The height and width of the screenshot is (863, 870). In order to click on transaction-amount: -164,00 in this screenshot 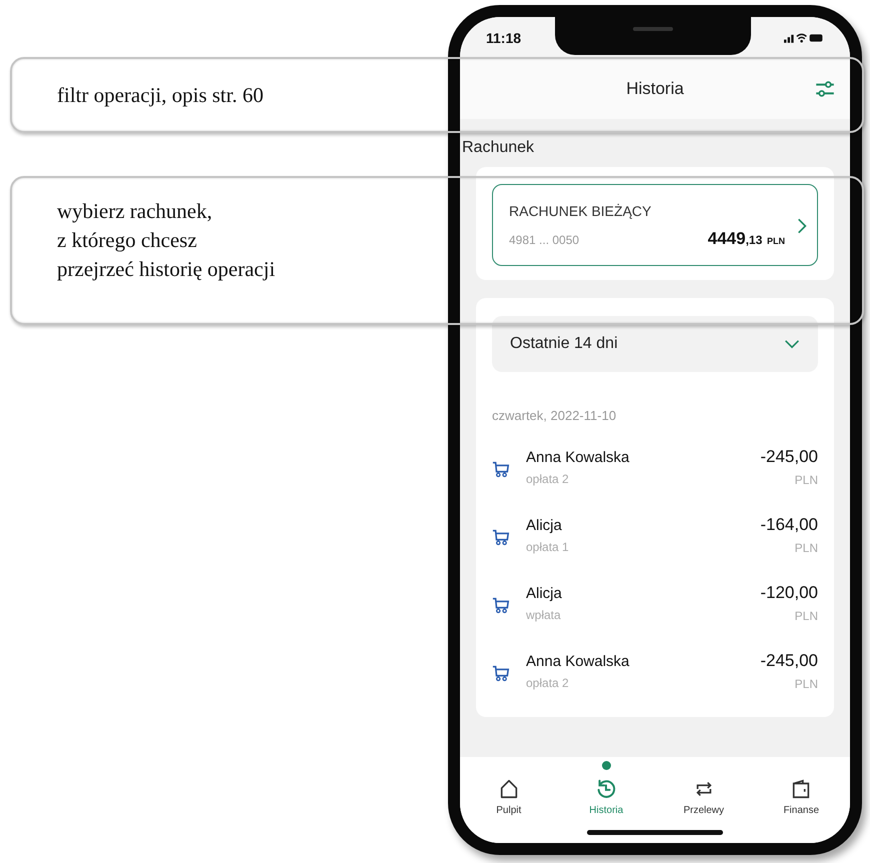, I will do `click(789, 525)`.